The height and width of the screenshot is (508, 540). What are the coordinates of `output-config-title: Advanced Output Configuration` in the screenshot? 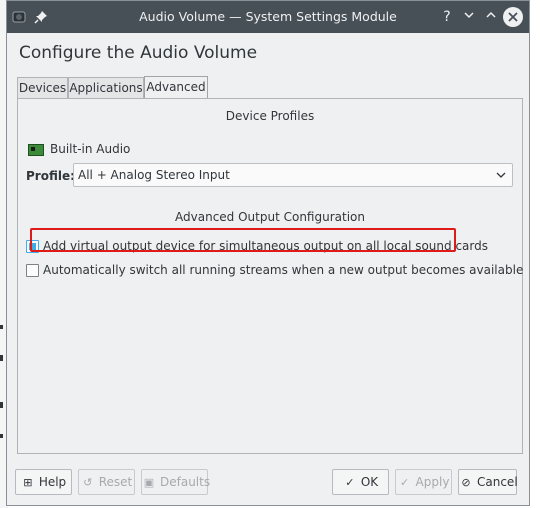 It's located at (270, 217).